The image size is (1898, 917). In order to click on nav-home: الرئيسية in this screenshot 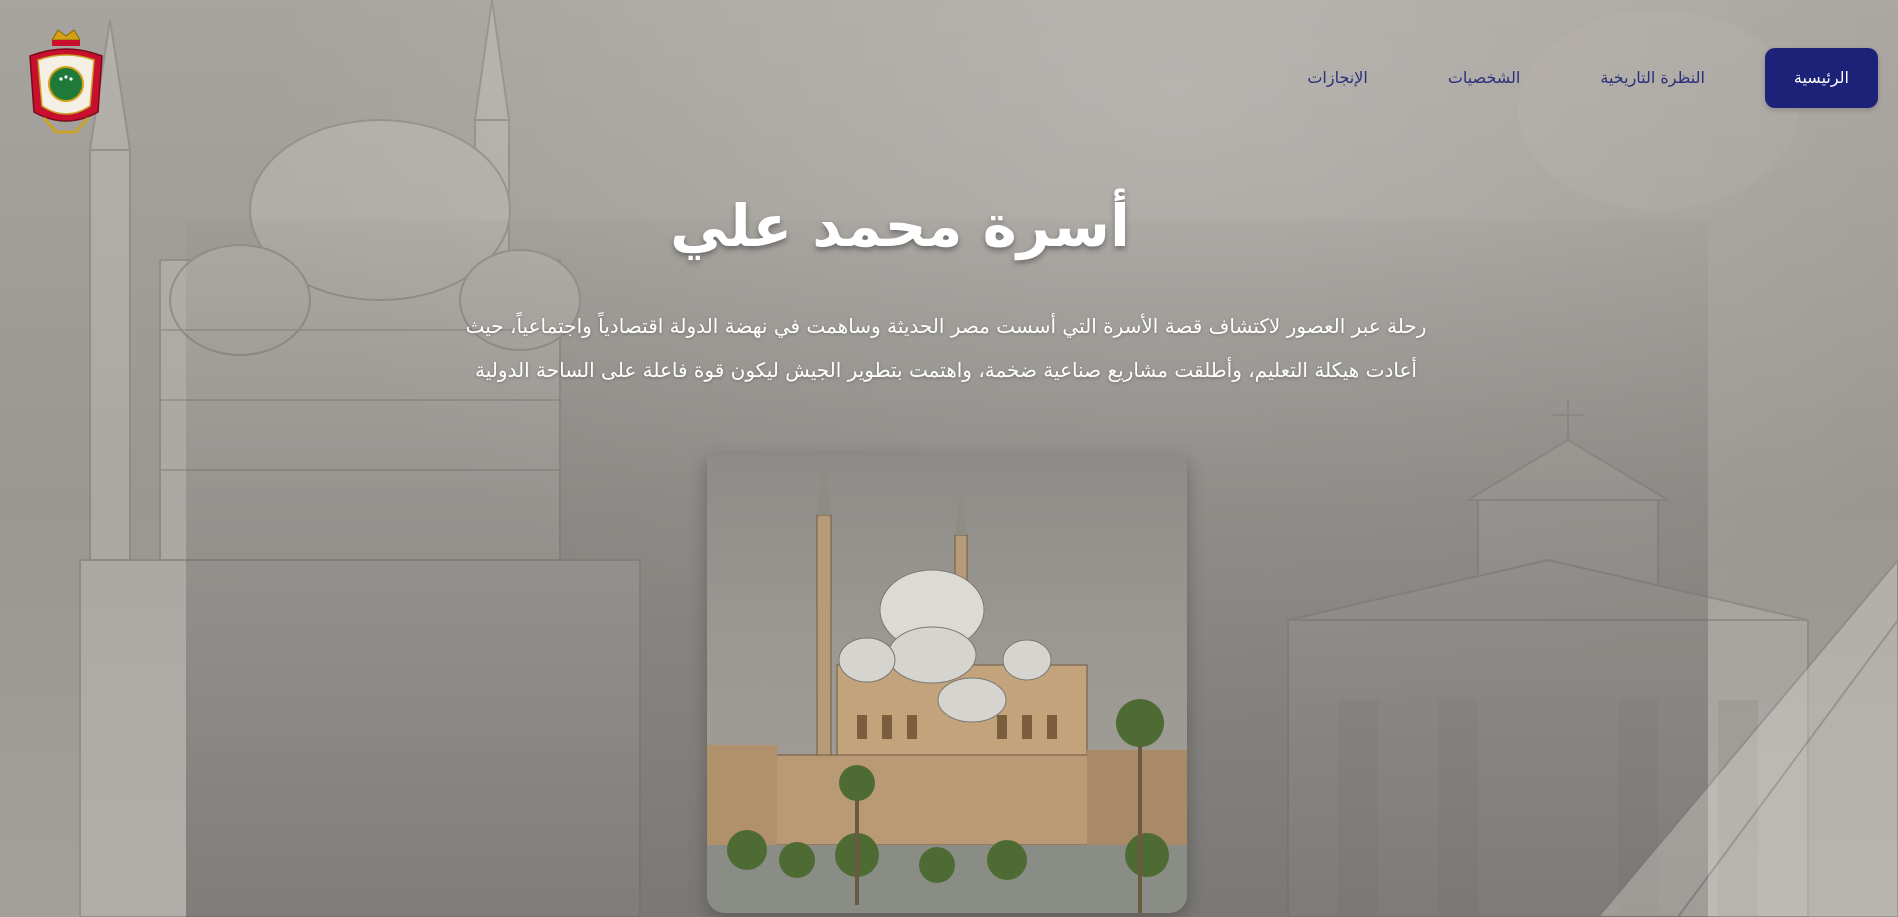, I will do `click(1821, 78)`.